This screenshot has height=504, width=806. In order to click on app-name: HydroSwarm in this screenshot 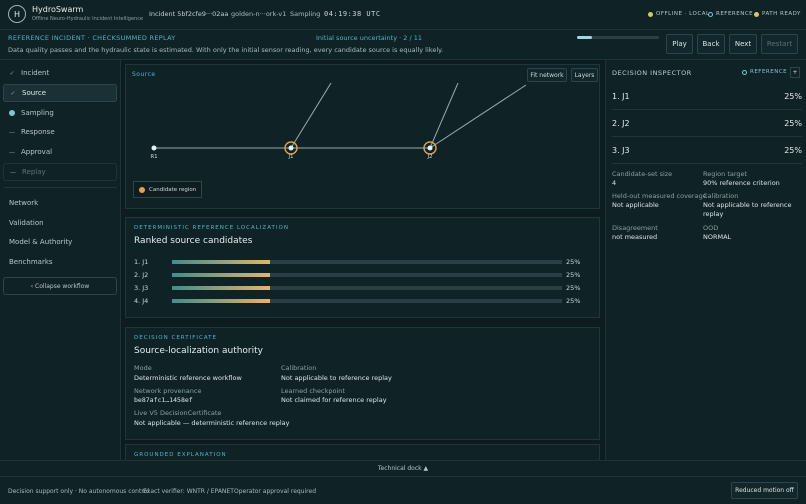, I will do `click(58, 9)`.